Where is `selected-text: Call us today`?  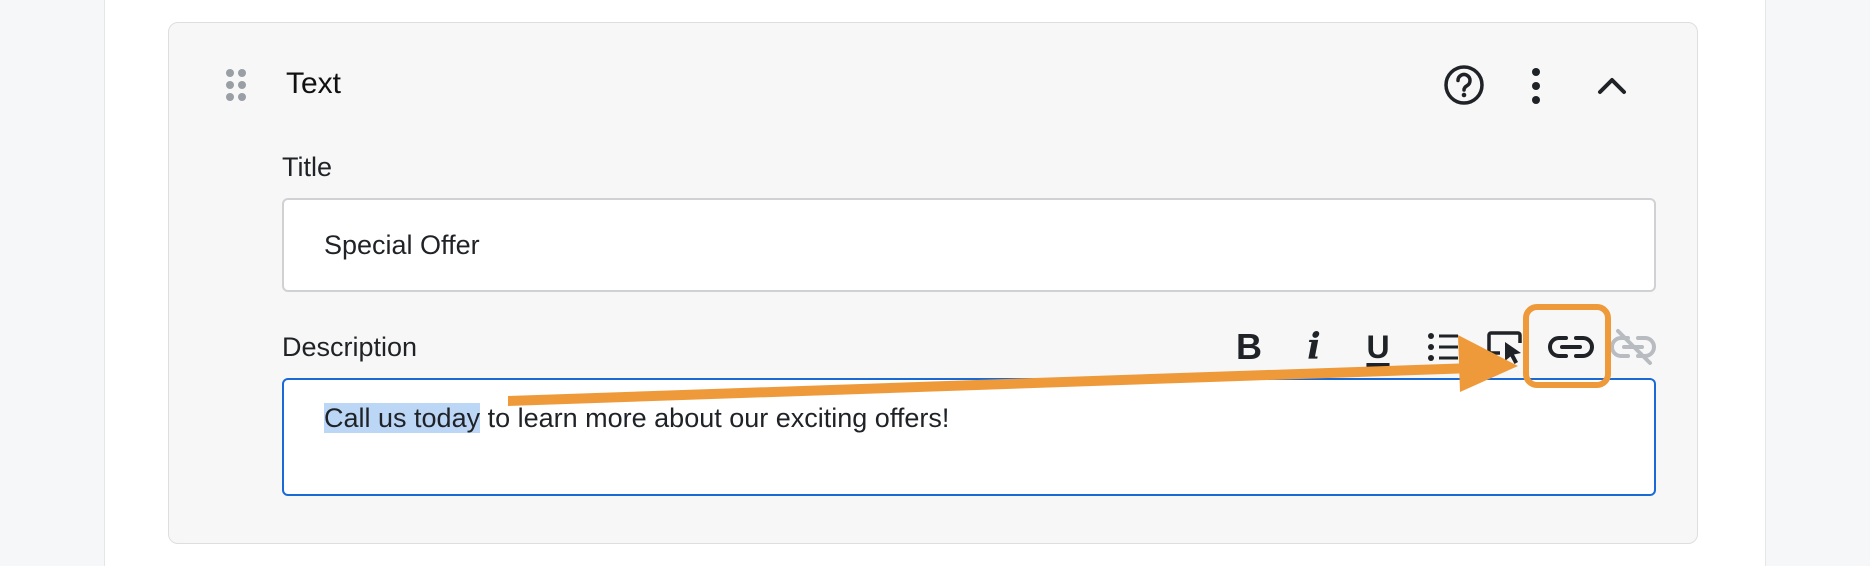 selected-text: Call us today is located at coordinates (402, 418).